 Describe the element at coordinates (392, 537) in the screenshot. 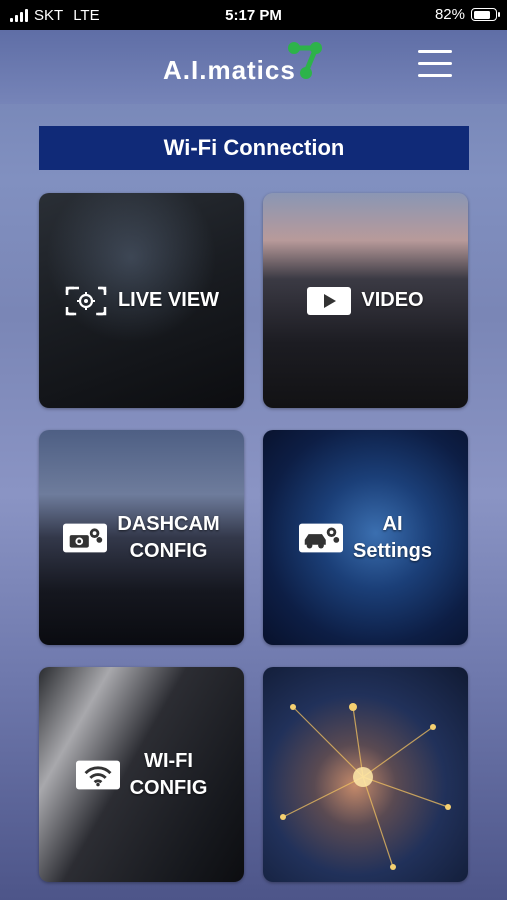

I see `tile-ai-settings-label: AI Settings` at that location.